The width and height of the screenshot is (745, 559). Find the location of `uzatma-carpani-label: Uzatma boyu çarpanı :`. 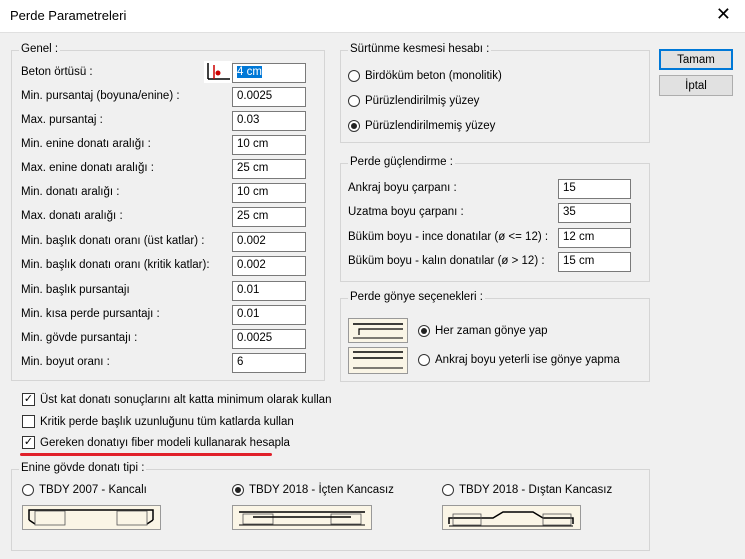

uzatma-carpani-label: Uzatma boyu çarpanı : is located at coordinates (406, 212).